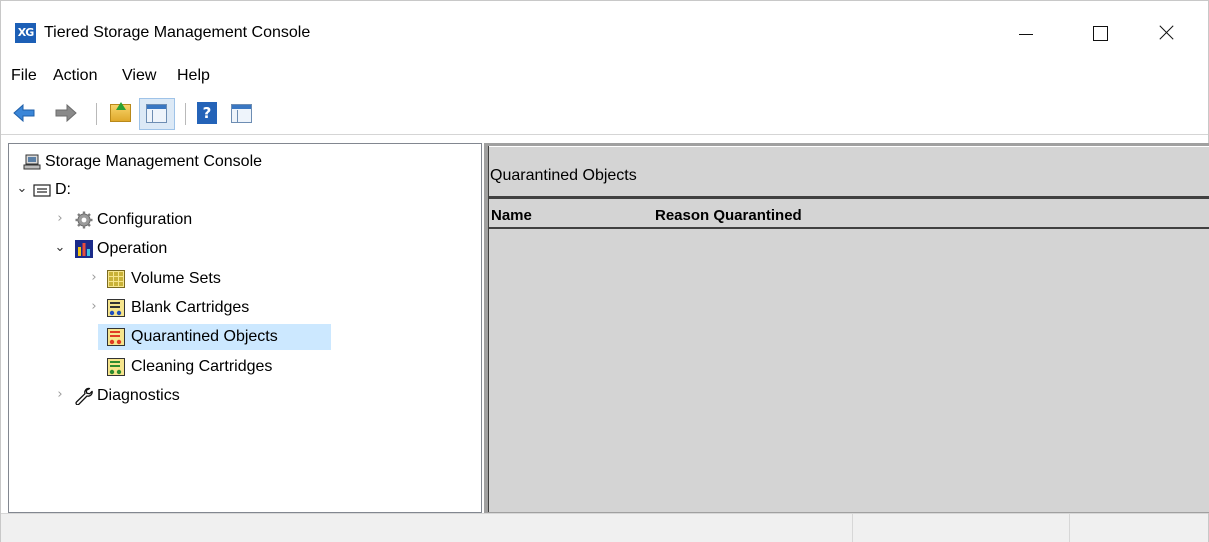 The height and width of the screenshot is (542, 1209). Describe the element at coordinates (848, 172) in the screenshot. I see `result-header: Quarantined Objects` at that location.